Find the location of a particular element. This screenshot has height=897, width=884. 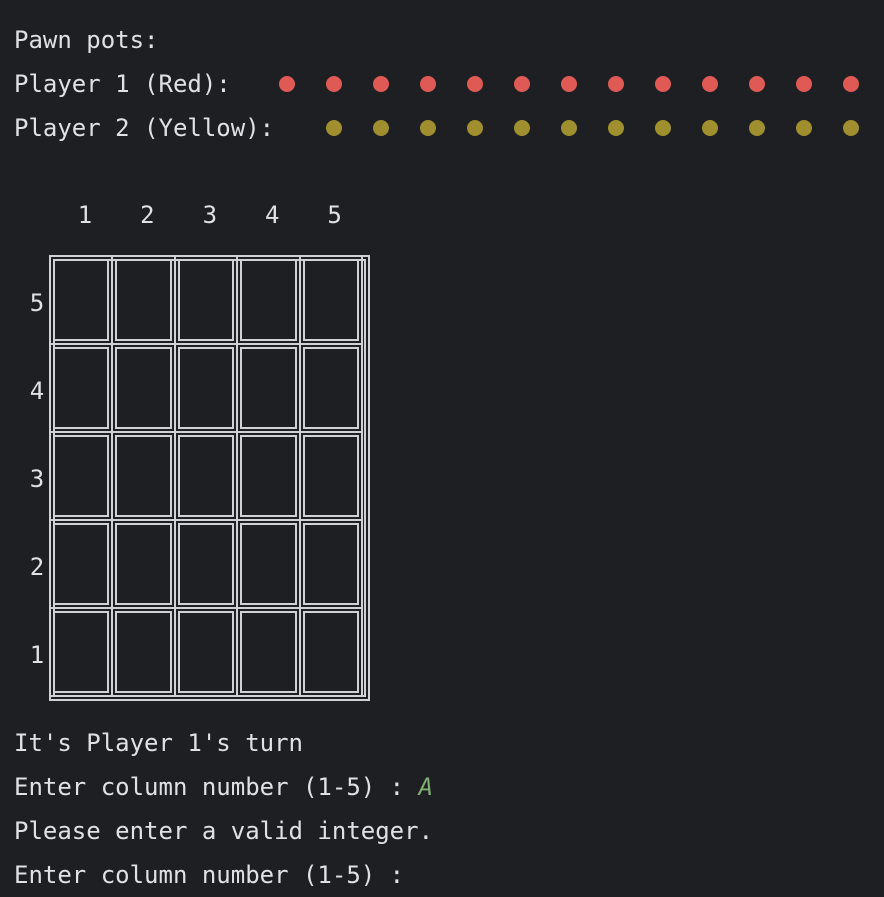

column-label: 5 is located at coordinates (334, 215).